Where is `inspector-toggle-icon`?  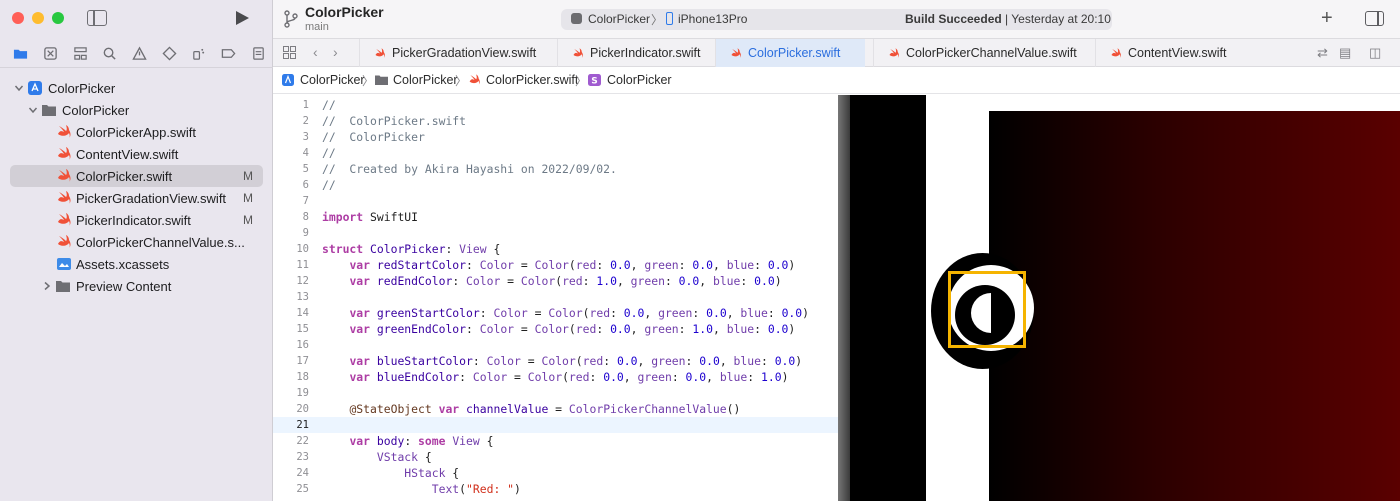 inspector-toggle-icon is located at coordinates (1374, 18).